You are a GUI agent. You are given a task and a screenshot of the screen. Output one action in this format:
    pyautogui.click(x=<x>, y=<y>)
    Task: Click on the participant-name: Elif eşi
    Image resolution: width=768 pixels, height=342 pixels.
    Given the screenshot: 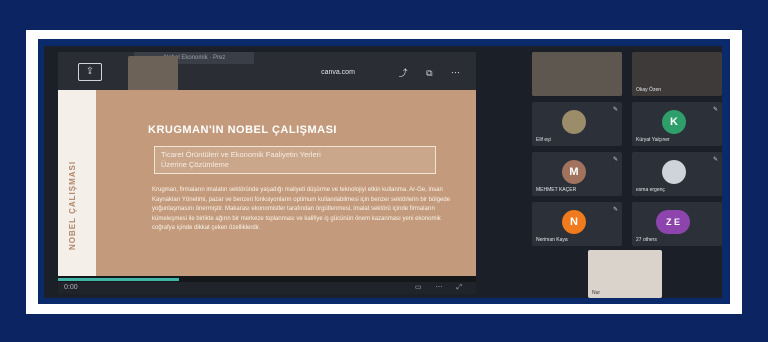 What is the action you would take?
    pyautogui.click(x=543, y=140)
    